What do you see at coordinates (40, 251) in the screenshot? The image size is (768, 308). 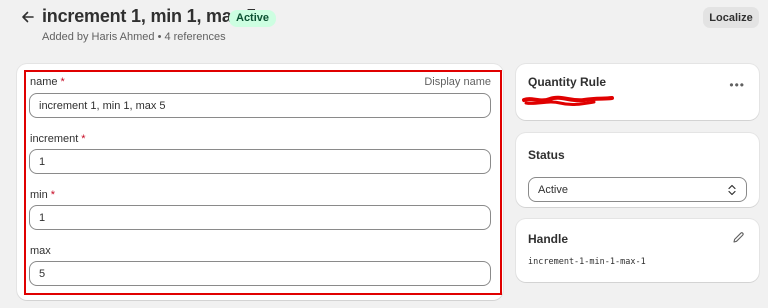 I see `max-label: max` at bounding box center [40, 251].